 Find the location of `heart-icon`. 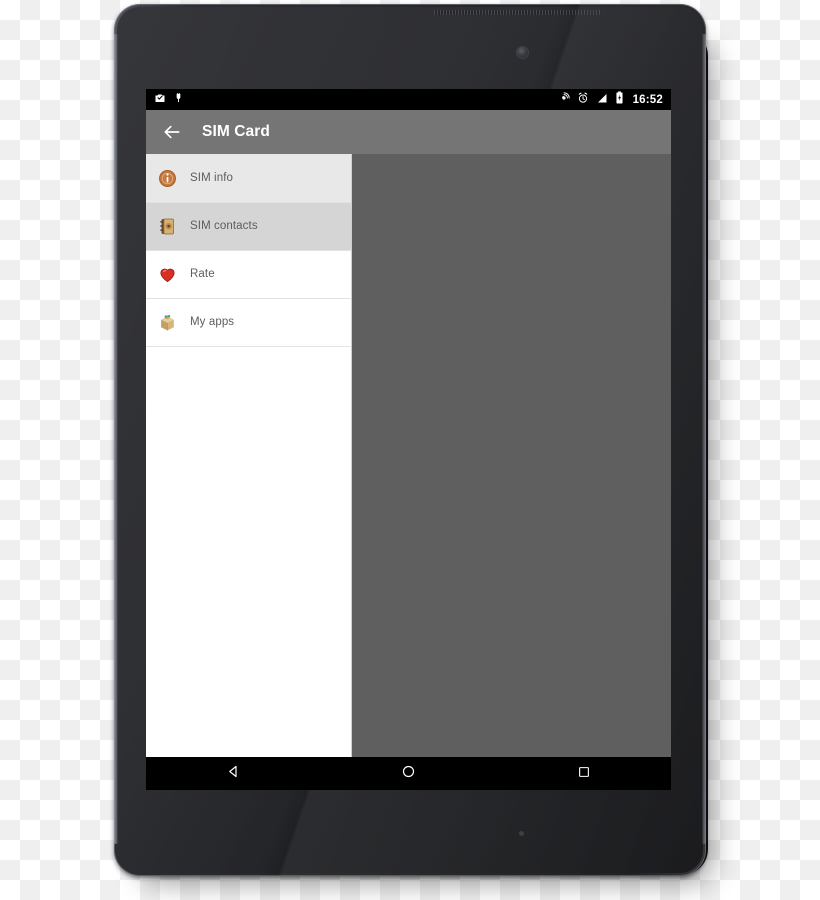

heart-icon is located at coordinates (167, 274).